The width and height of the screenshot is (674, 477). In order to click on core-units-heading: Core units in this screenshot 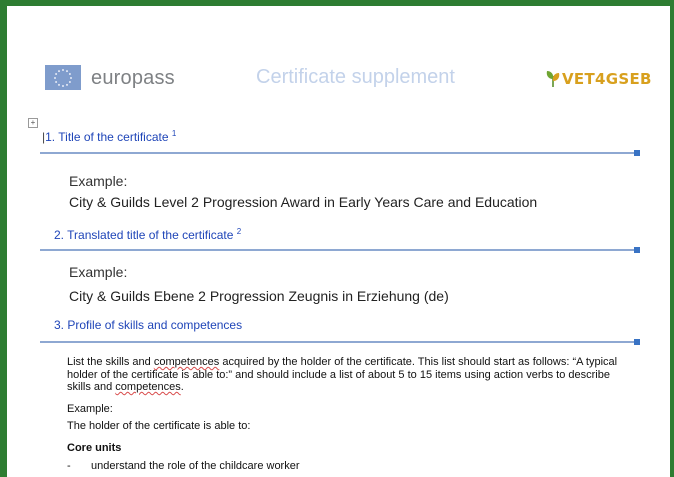, I will do `click(94, 448)`.